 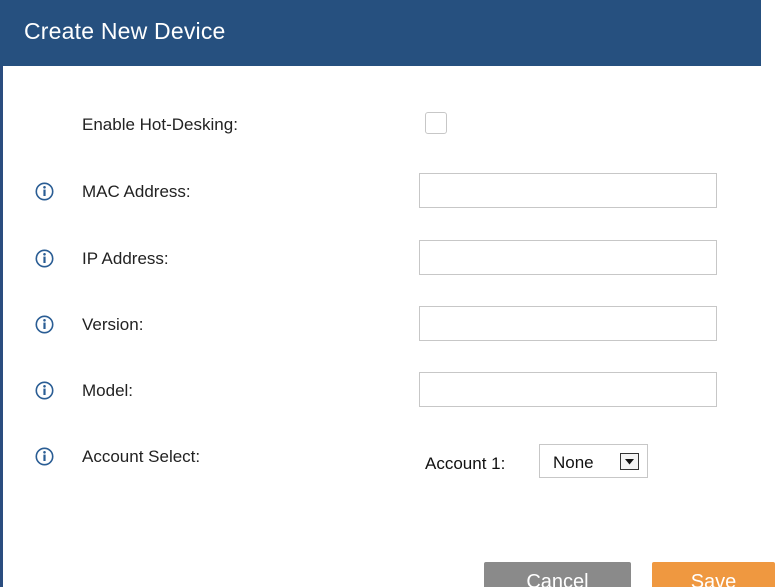 I want to click on dialog-left-border, so click(x=1, y=293).